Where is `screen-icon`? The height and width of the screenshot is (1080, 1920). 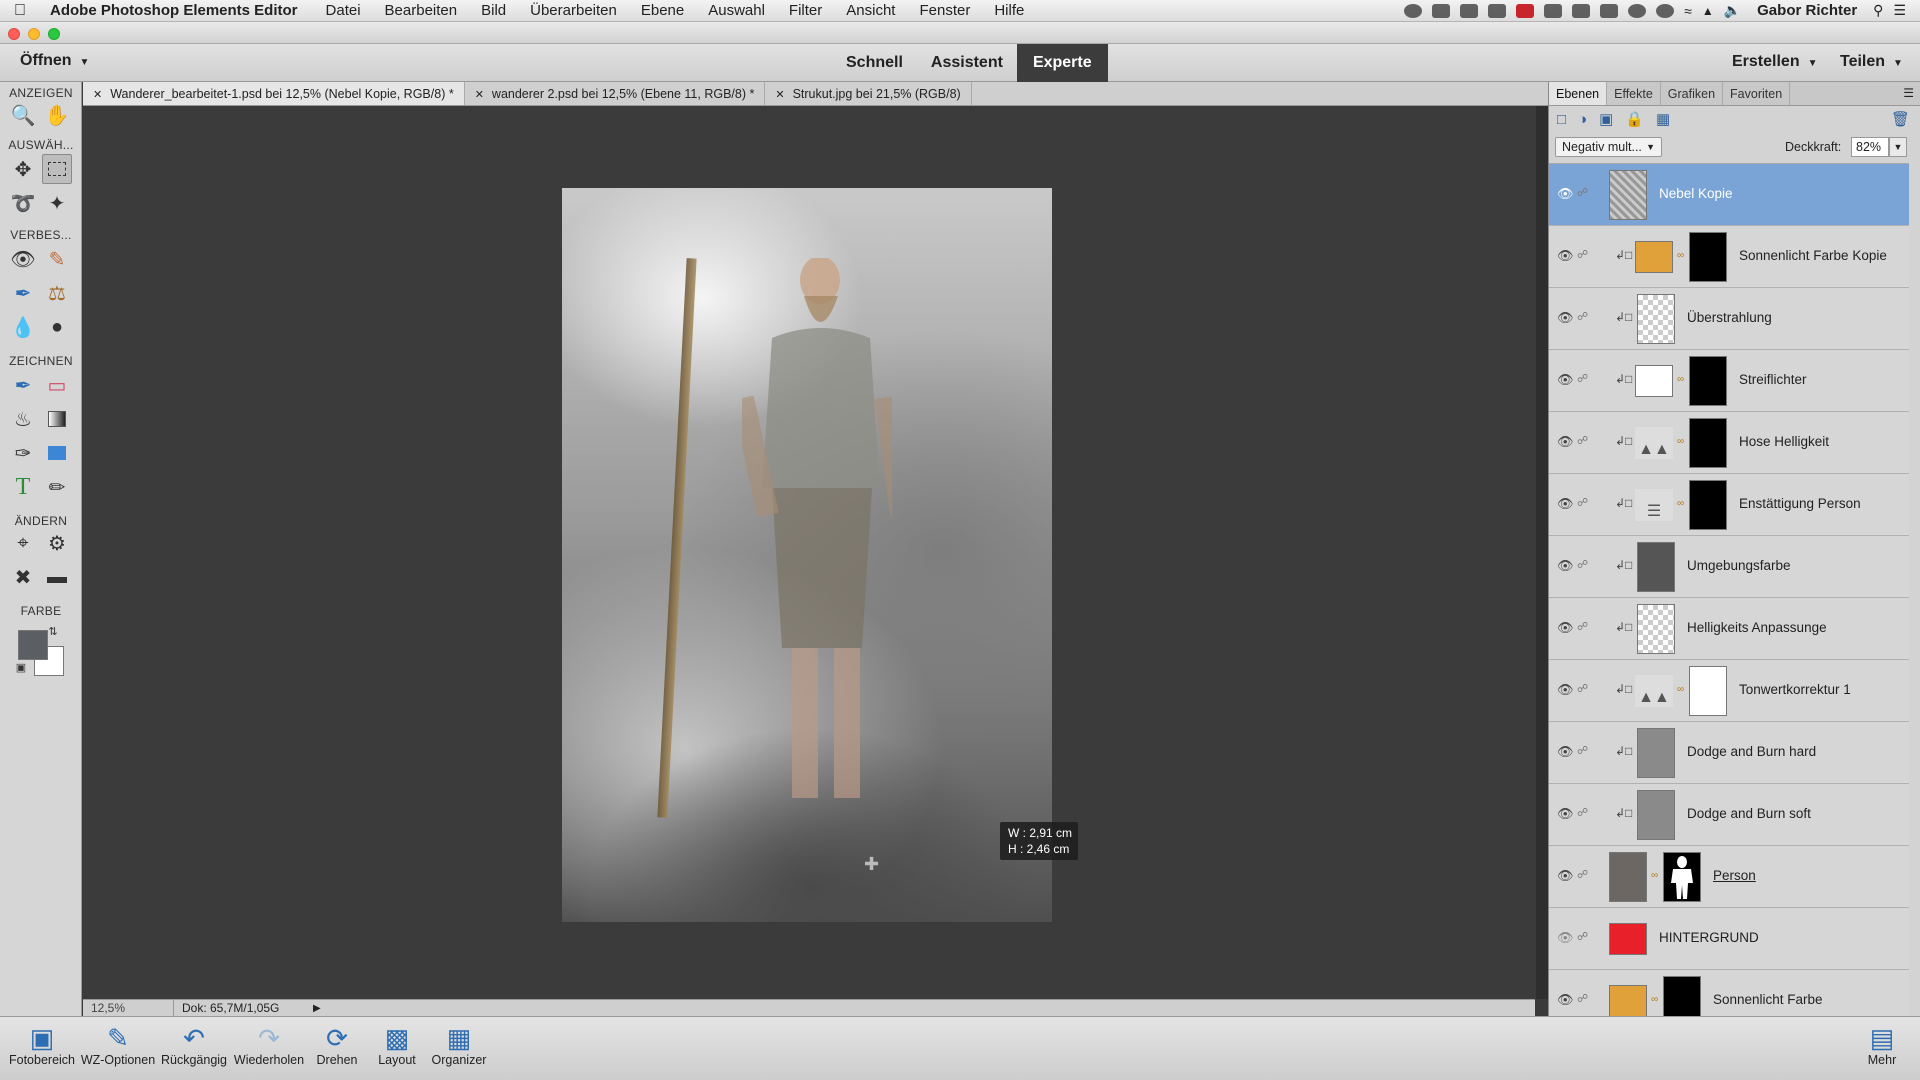
screen-icon is located at coordinates (1441, 10).